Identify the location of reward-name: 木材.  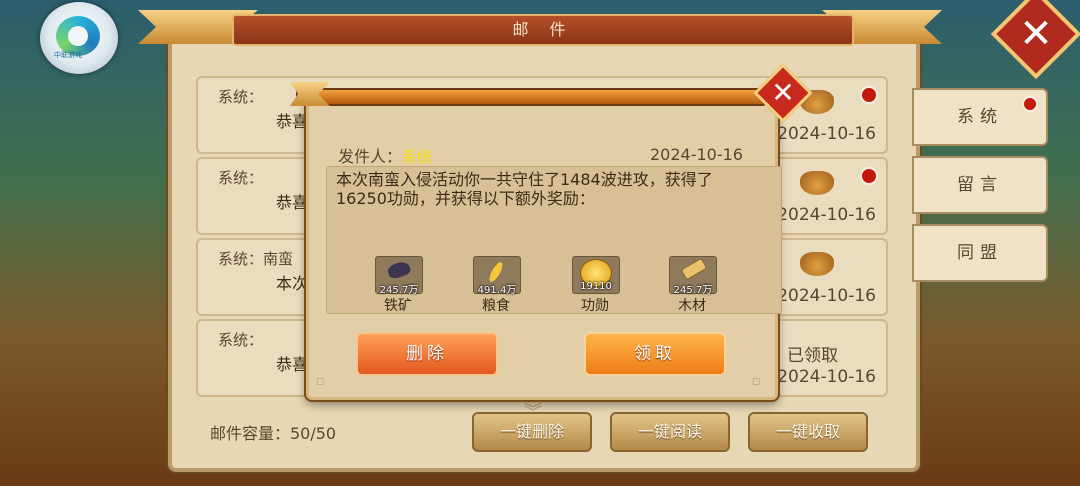
(692, 306).